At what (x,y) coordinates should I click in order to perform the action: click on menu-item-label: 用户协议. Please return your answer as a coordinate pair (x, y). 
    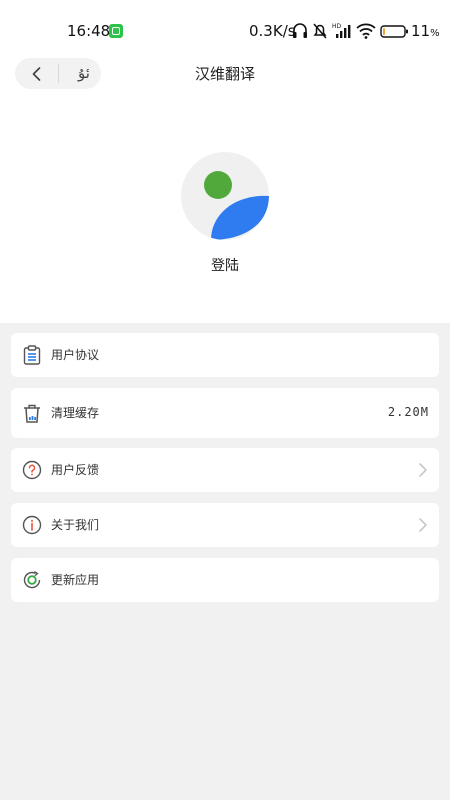
    Looking at the image, I should click on (75, 355).